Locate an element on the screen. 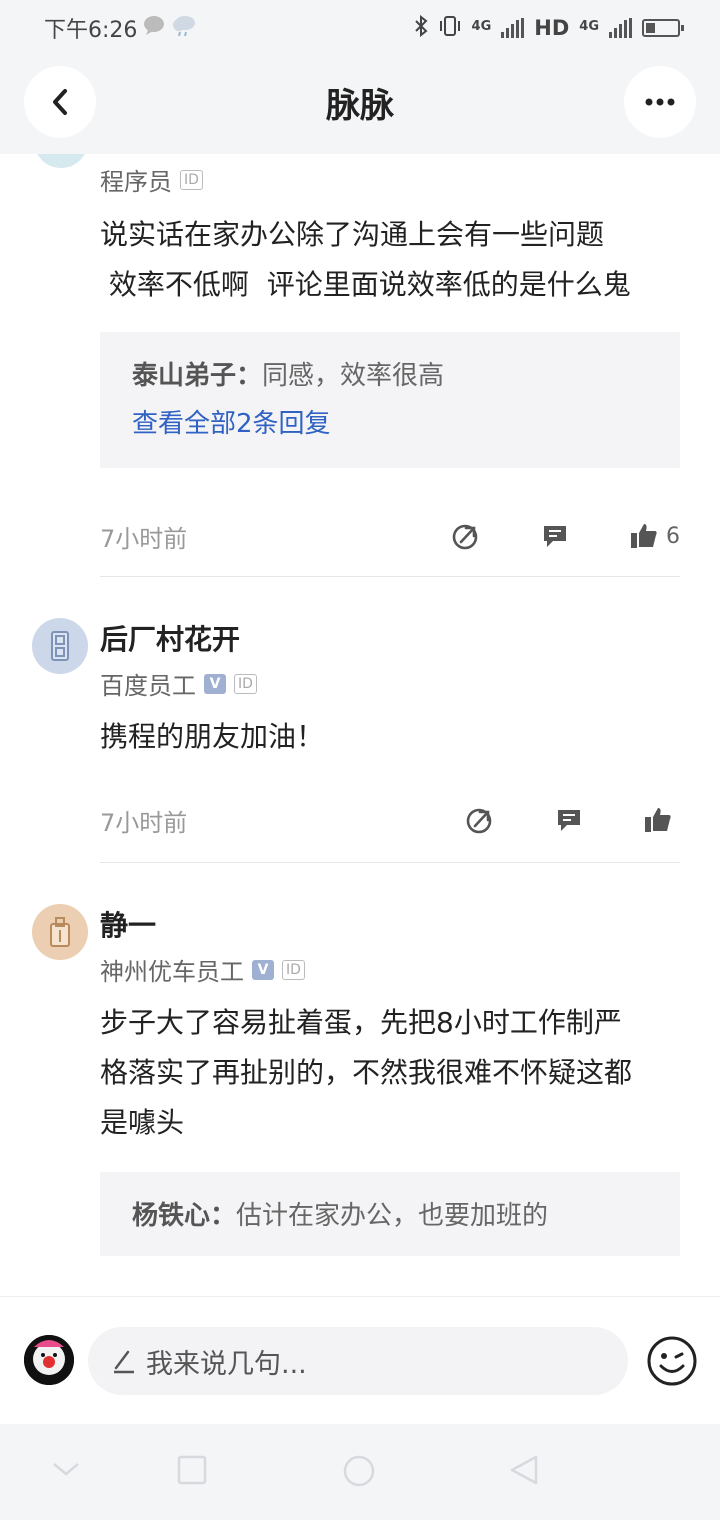  user-name: 静一 is located at coordinates (128, 924).